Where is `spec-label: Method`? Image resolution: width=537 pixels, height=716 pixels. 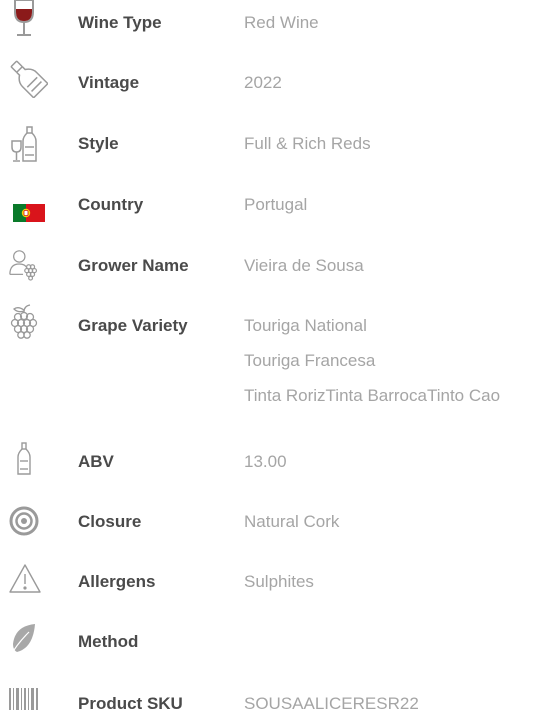
spec-label: Method is located at coordinates (108, 641).